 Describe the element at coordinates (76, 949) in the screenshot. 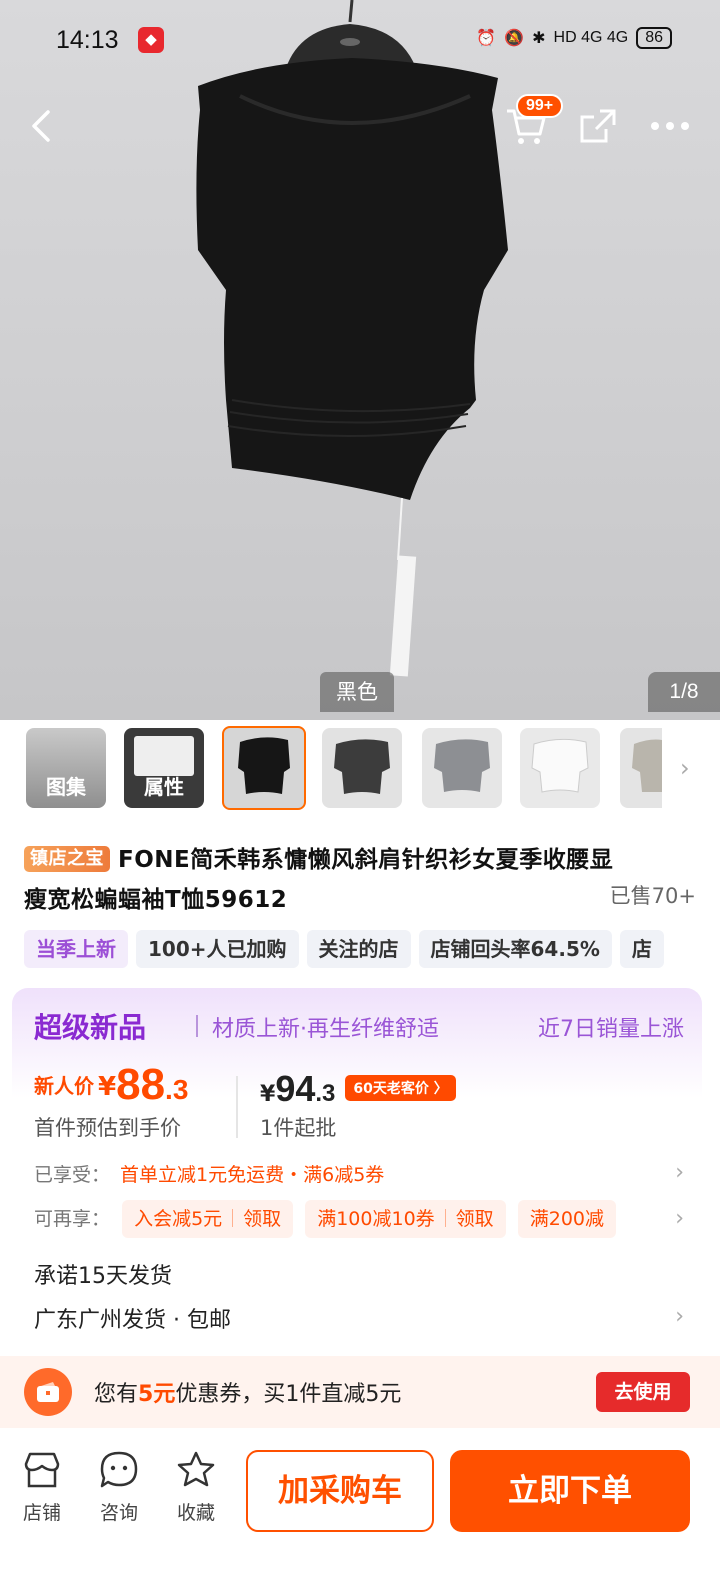

I see `tag-item: 当季上新` at that location.